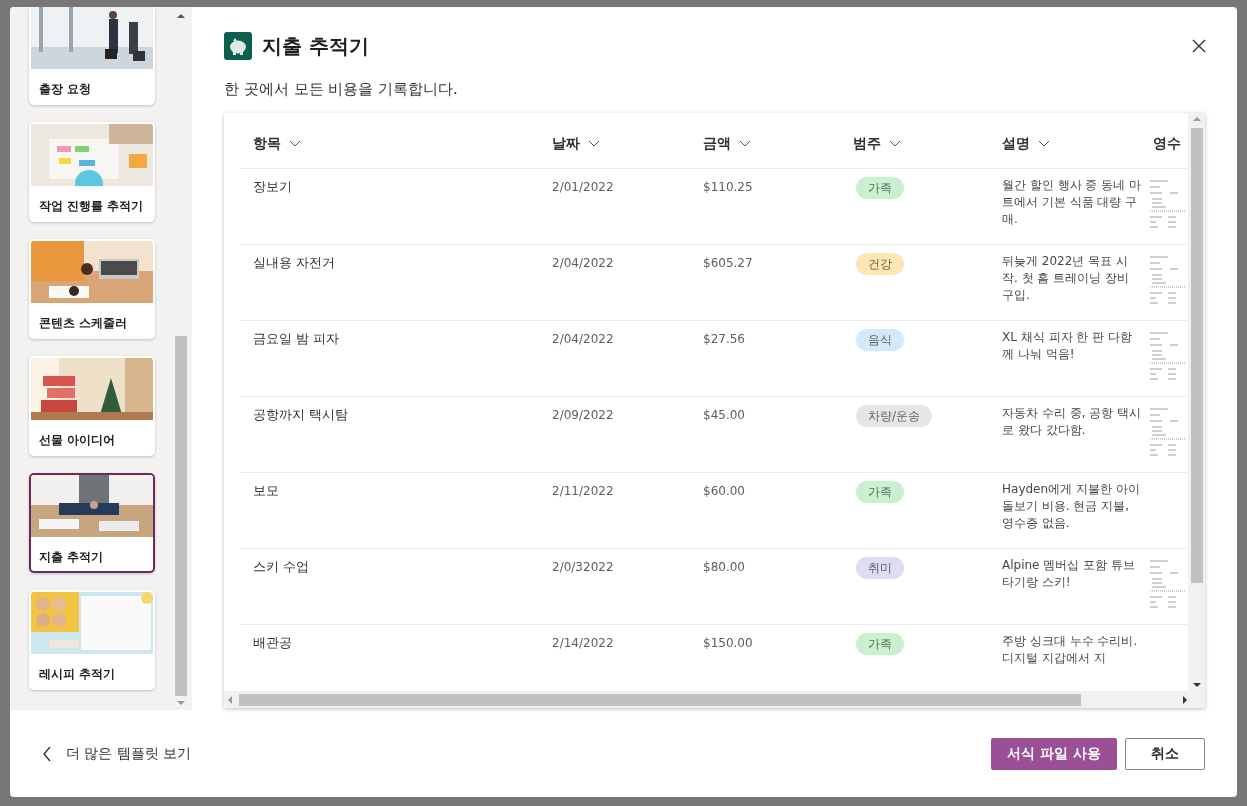  Describe the element at coordinates (1069, 574) in the screenshot. I see `table-cell-text: Alpine 멤버십 포함 튜브타기랑 스키!` at that location.